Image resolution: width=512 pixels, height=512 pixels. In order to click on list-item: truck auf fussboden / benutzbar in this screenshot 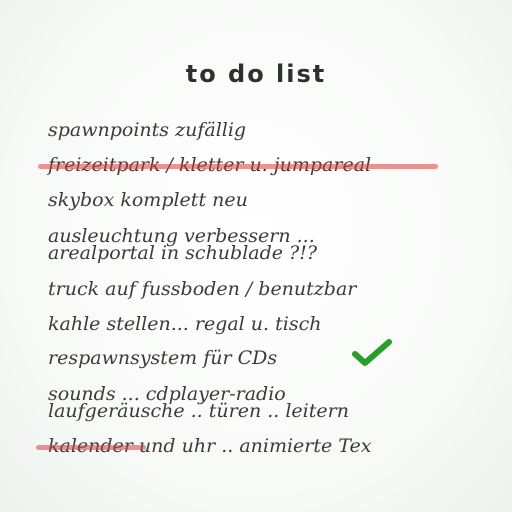, I will do `click(202, 289)`.